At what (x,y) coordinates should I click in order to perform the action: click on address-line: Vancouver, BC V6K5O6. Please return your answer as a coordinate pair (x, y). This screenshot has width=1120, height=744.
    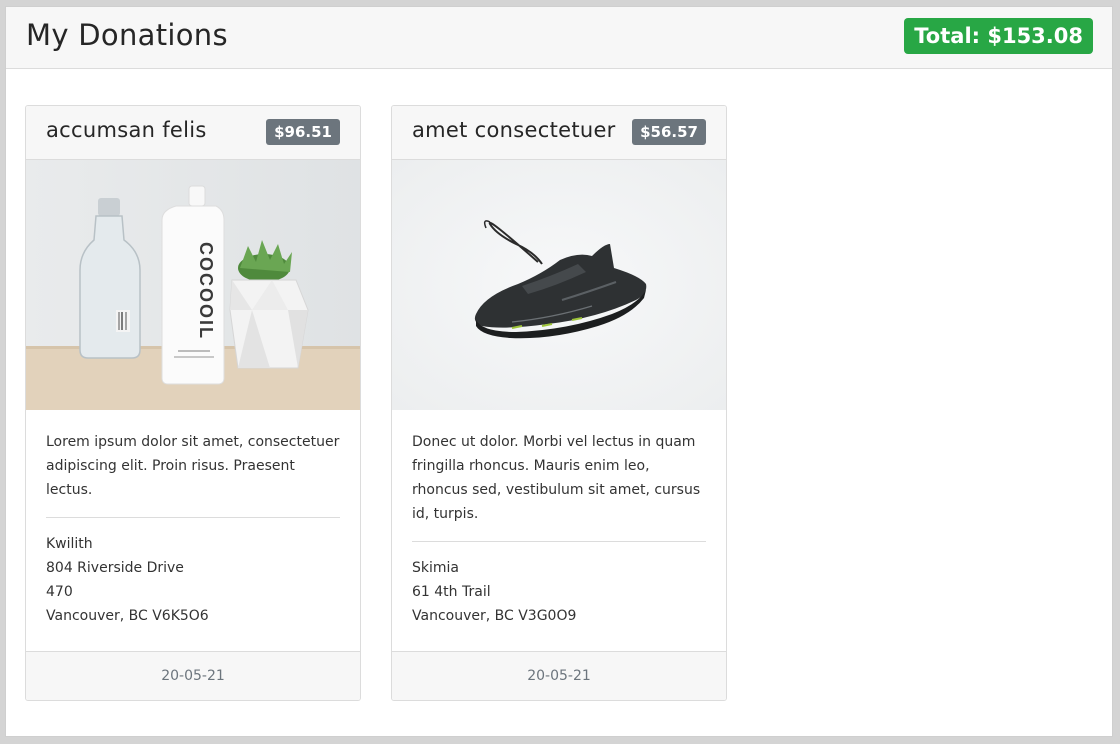
    Looking at the image, I should click on (127, 616).